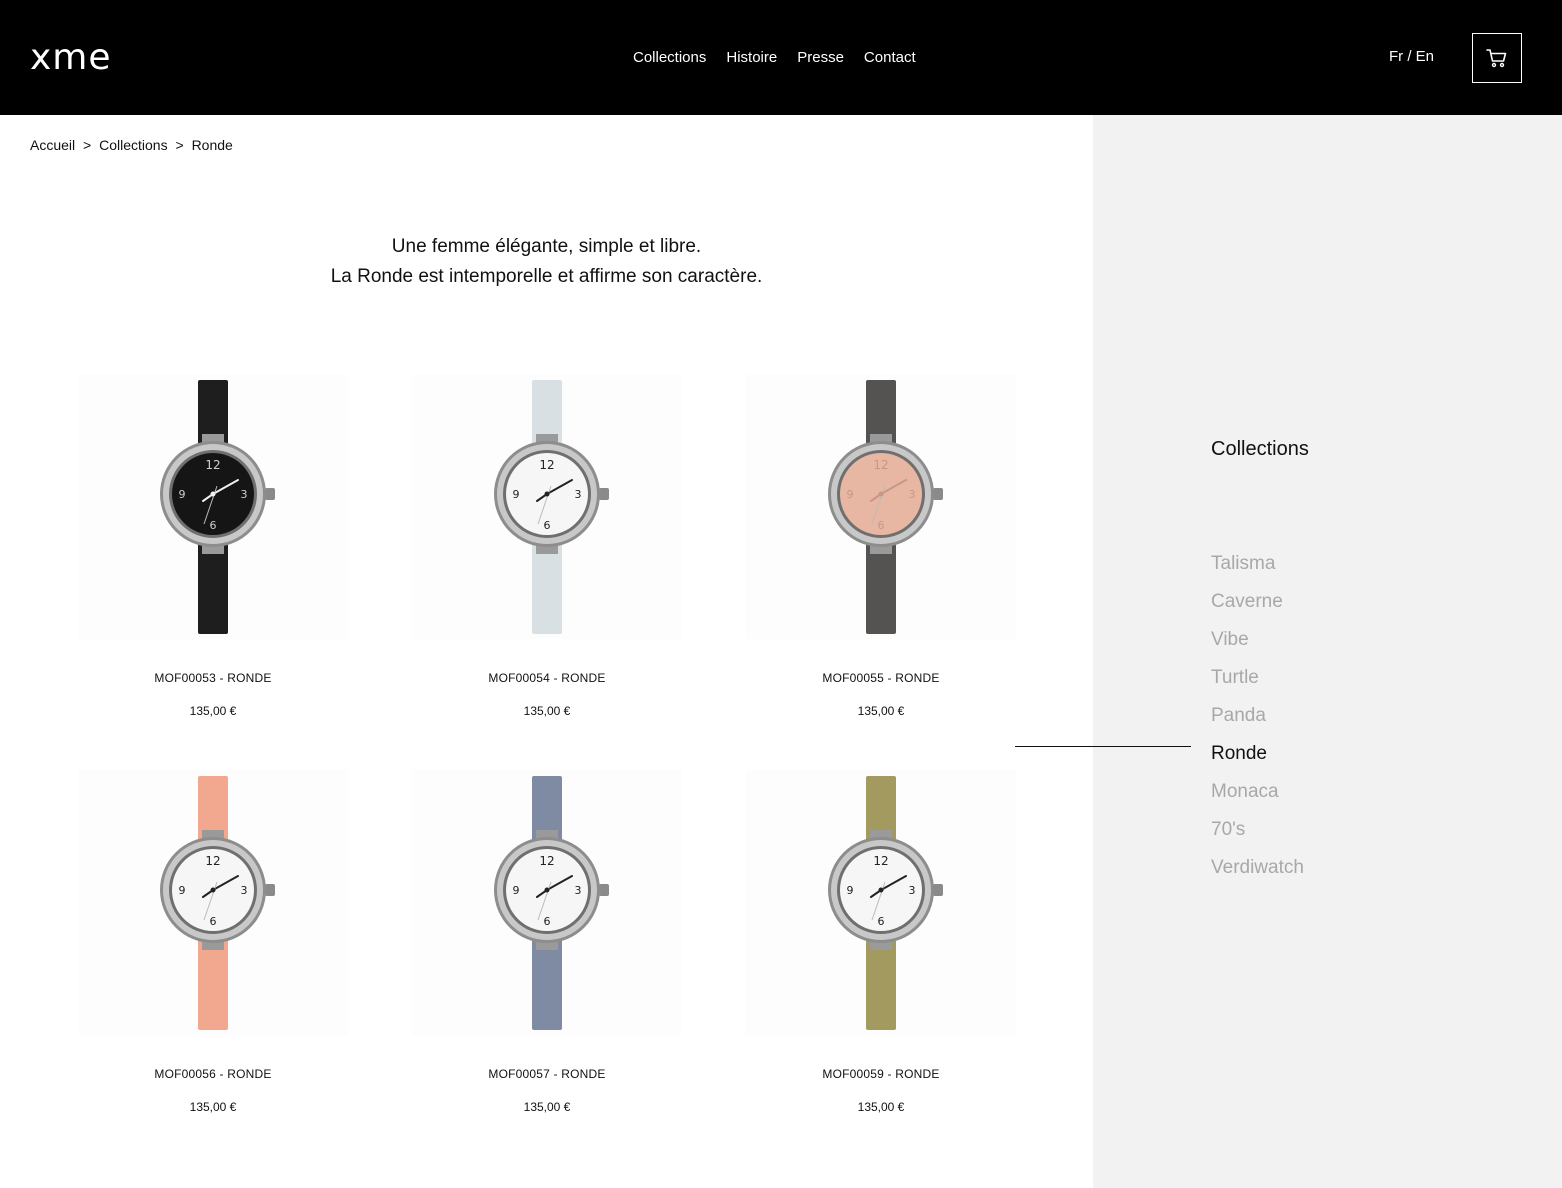 The height and width of the screenshot is (1188, 1562). Describe the element at coordinates (546, 246) in the screenshot. I see `intro-line-1: Une femme élégante, simple et libre.` at that location.